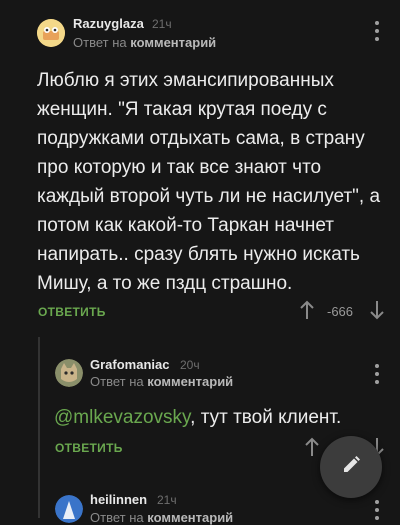 This screenshot has width=400, height=525. Describe the element at coordinates (108, 23) in the screenshot. I see `username: Razuyglaza` at that location.